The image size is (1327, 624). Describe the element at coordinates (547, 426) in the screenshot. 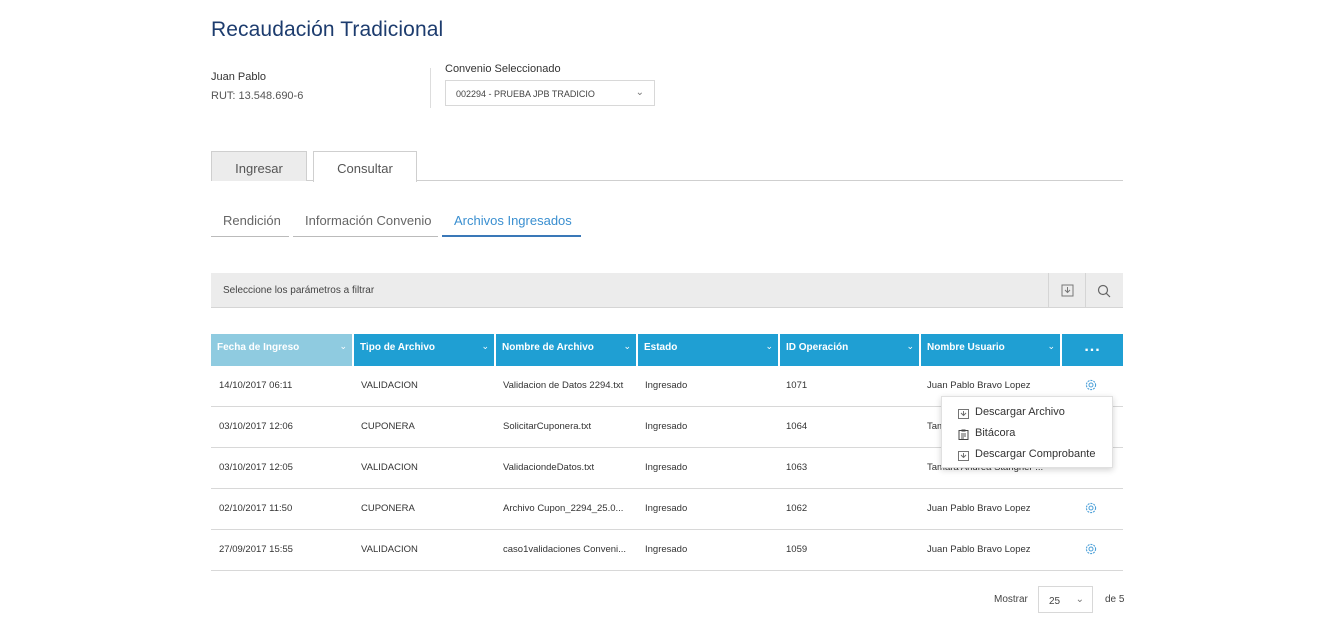

I see `cell-nombre: SolicitarCuponera.txt` at that location.